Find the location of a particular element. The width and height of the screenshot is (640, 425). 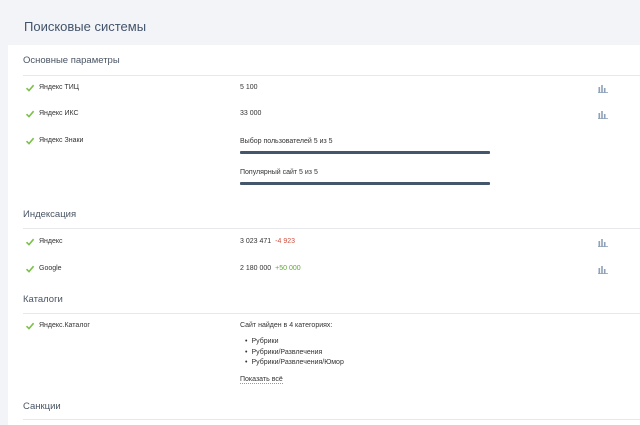

row-label: Яндекс.Каталог is located at coordinates (64, 325).